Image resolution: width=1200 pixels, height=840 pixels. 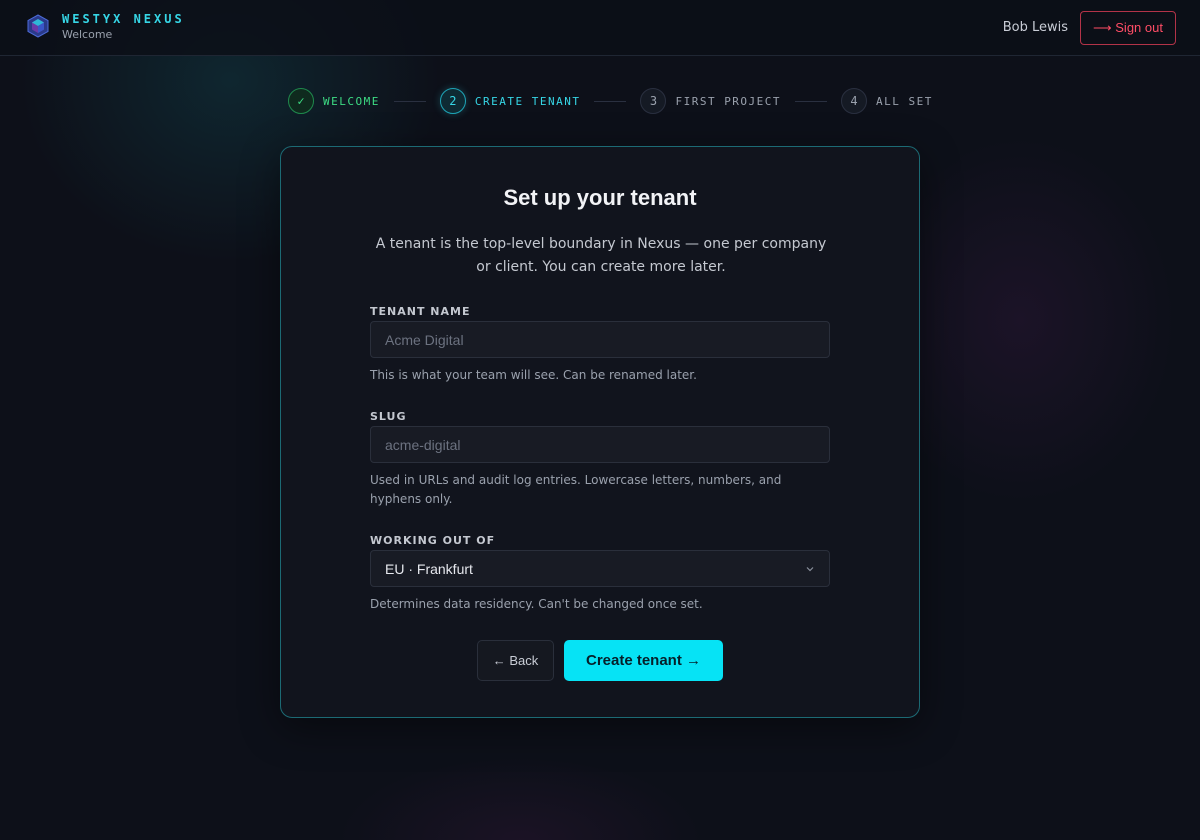 I want to click on region-selected-value: EU · Frankfurt, so click(x=429, y=568).